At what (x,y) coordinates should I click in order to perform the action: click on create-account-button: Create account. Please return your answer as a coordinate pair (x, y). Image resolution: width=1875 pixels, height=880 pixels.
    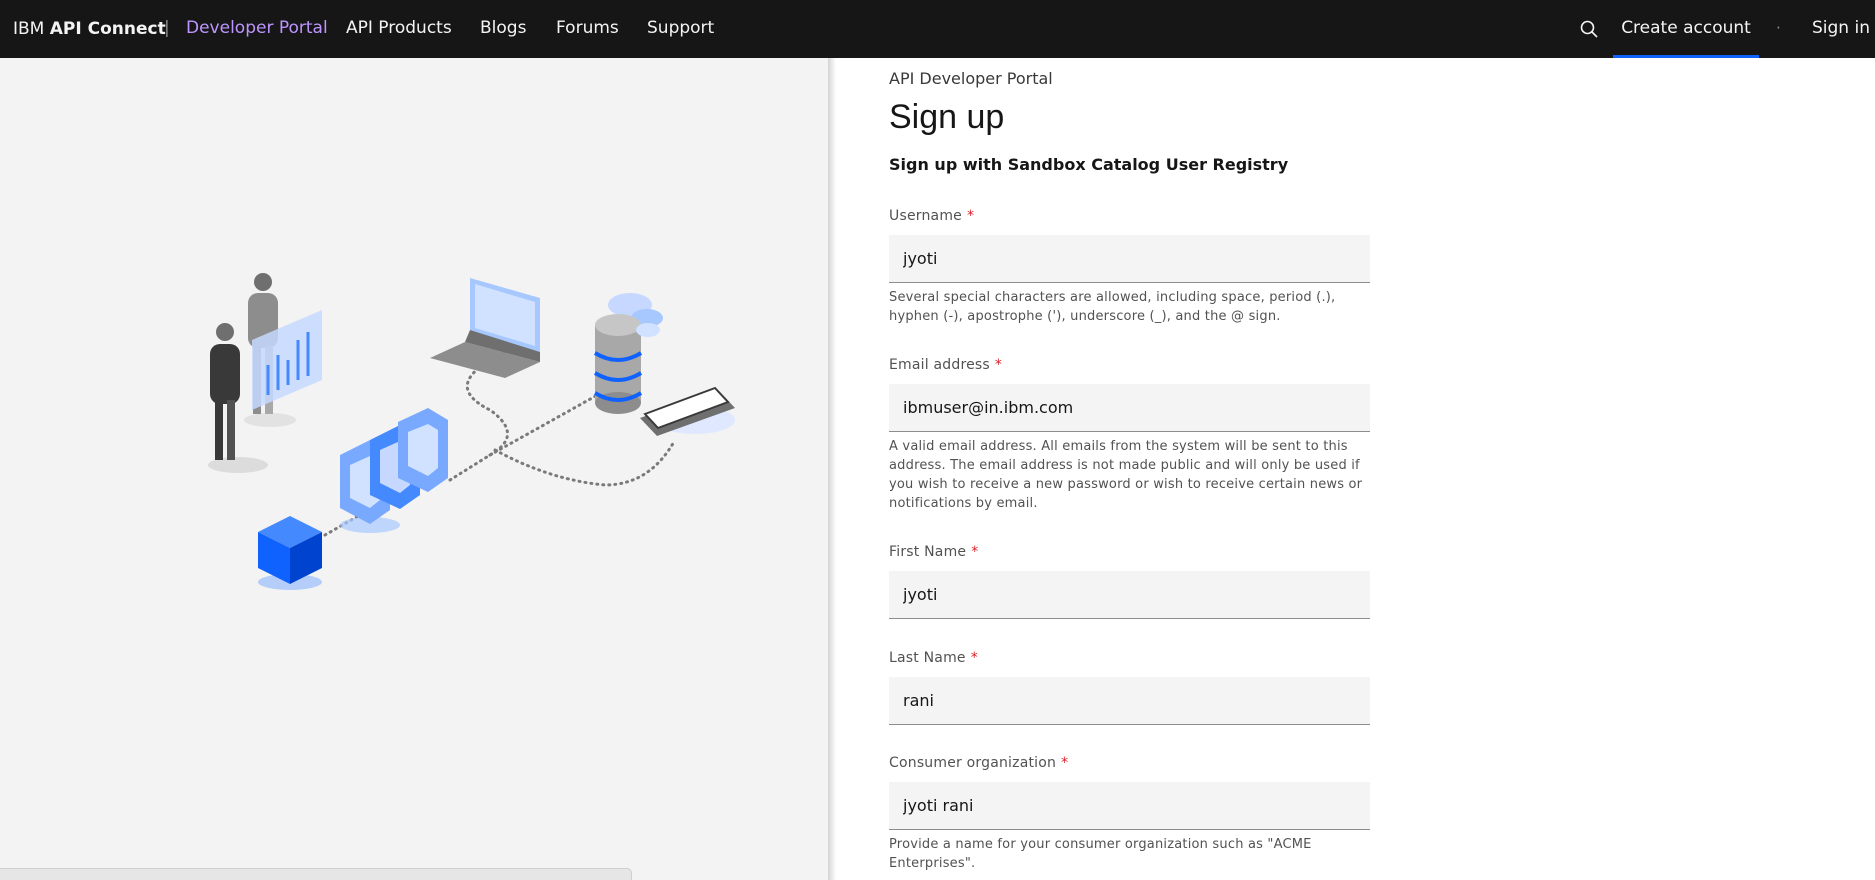
    Looking at the image, I should click on (1686, 29).